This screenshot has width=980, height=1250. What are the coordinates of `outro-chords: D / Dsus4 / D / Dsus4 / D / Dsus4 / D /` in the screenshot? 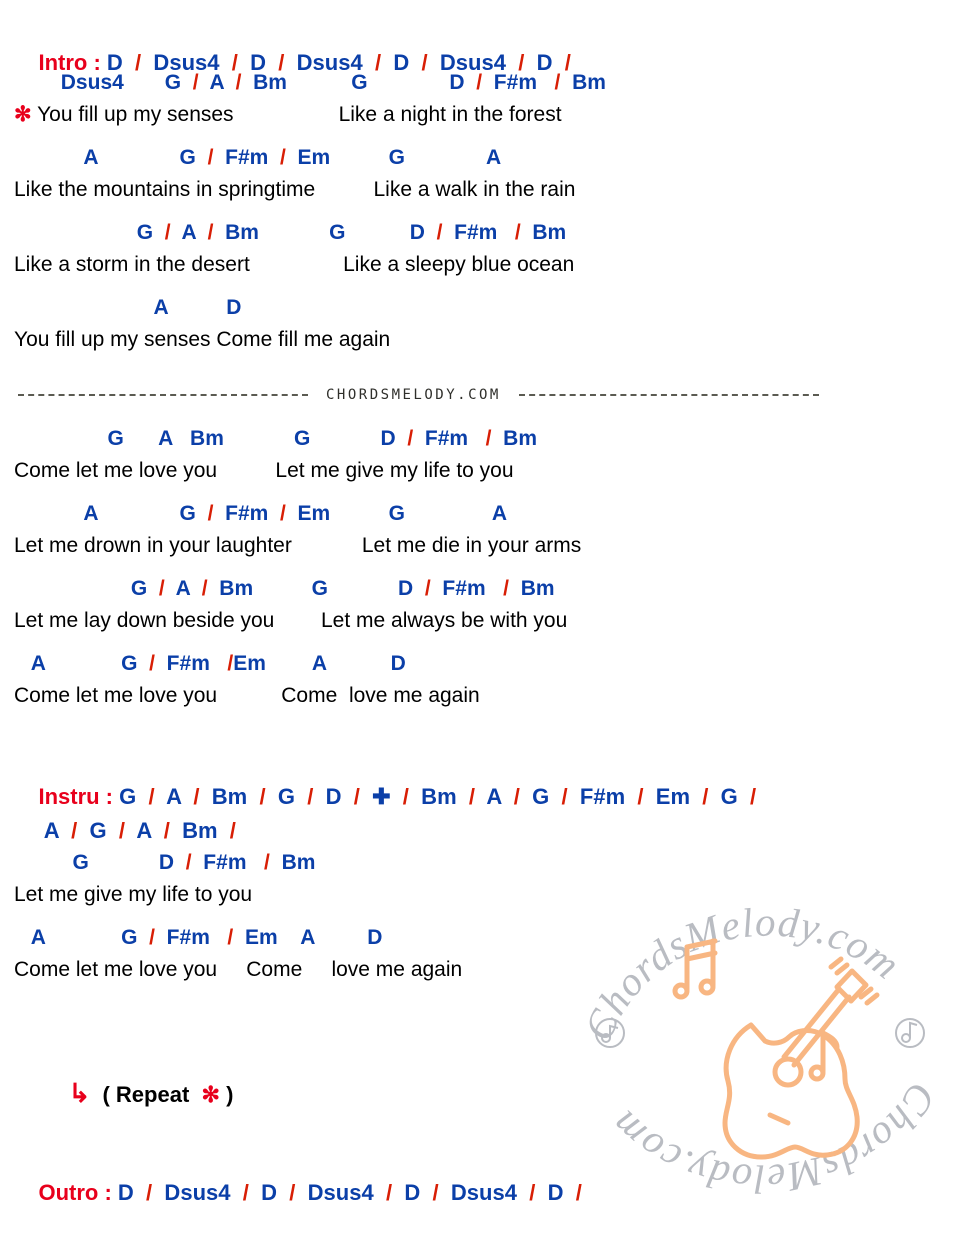 It's located at (349, 1192).